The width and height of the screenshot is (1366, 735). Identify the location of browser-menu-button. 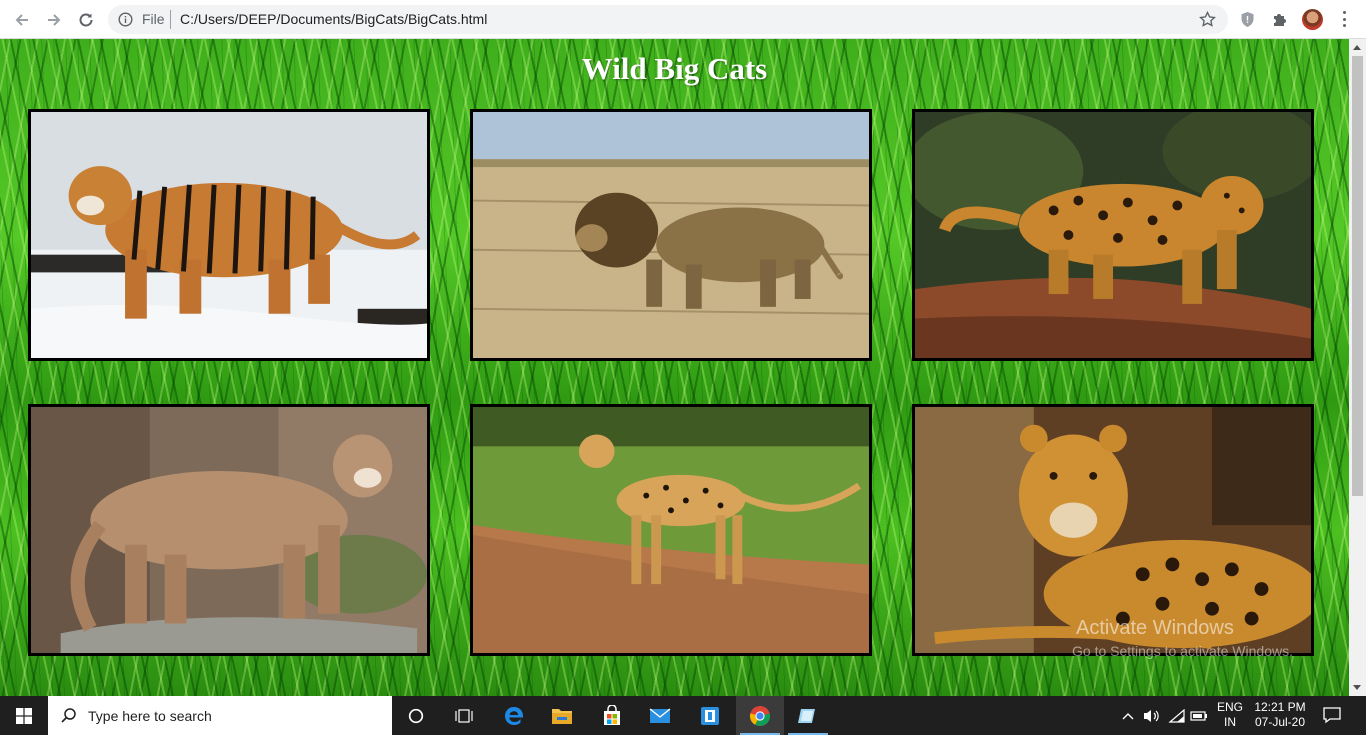
(1344, 19).